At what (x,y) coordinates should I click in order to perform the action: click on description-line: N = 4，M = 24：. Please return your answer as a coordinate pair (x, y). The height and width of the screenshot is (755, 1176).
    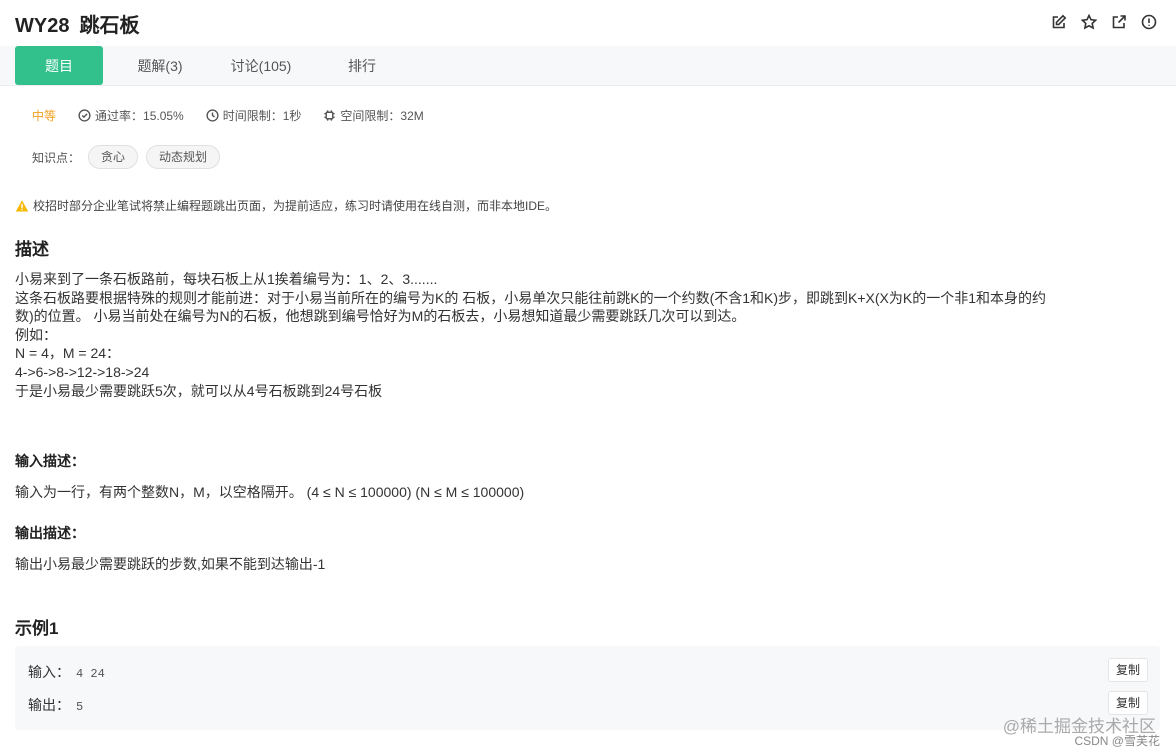
    Looking at the image, I should click on (68, 353).